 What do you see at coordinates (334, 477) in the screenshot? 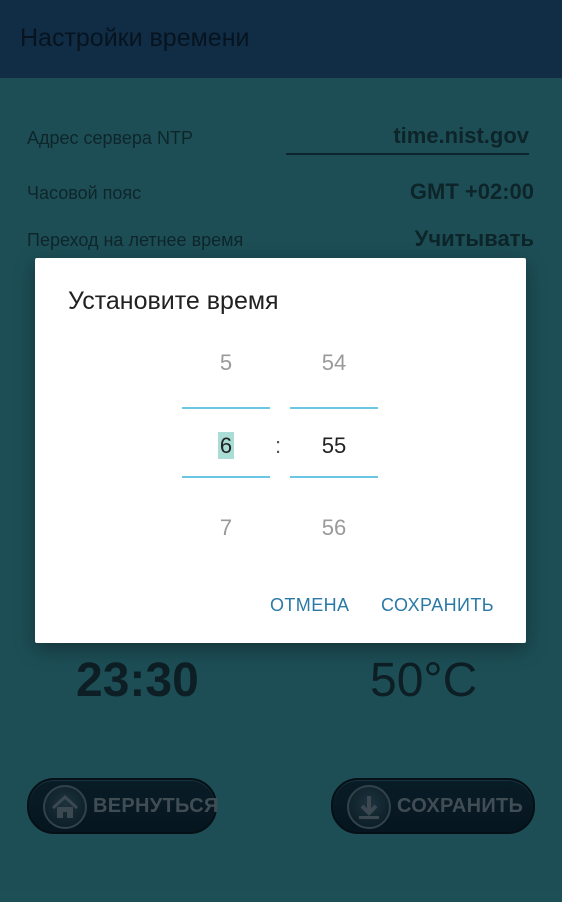
I see `minute-divider-bottom` at bounding box center [334, 477].